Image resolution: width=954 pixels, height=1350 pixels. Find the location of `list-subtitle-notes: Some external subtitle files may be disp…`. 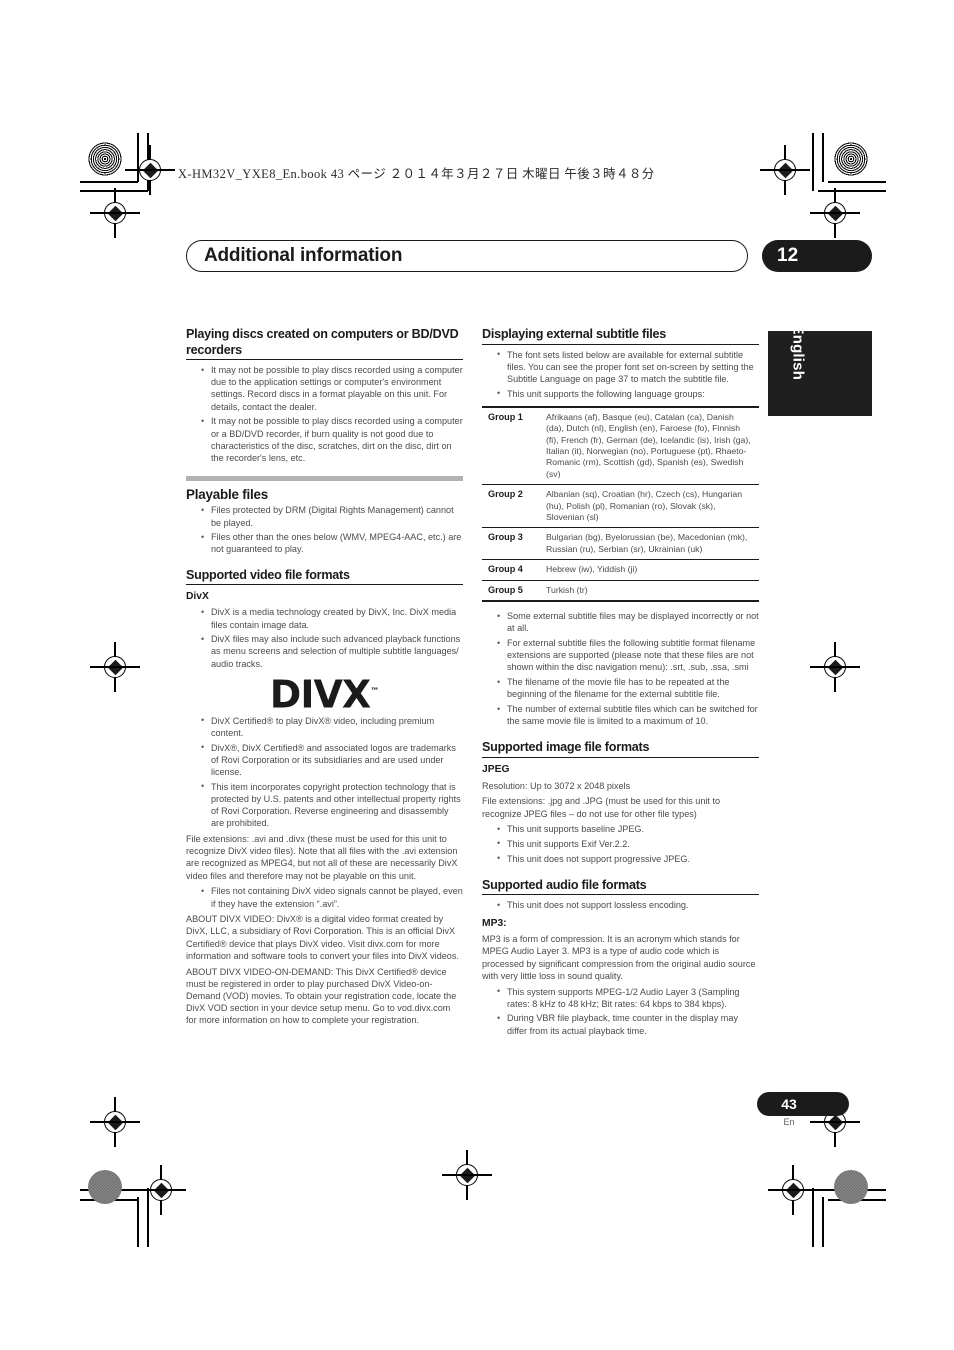

list-subtitle-notes: Some external subtitle files may be disp… is located at coordinates (620, 668).